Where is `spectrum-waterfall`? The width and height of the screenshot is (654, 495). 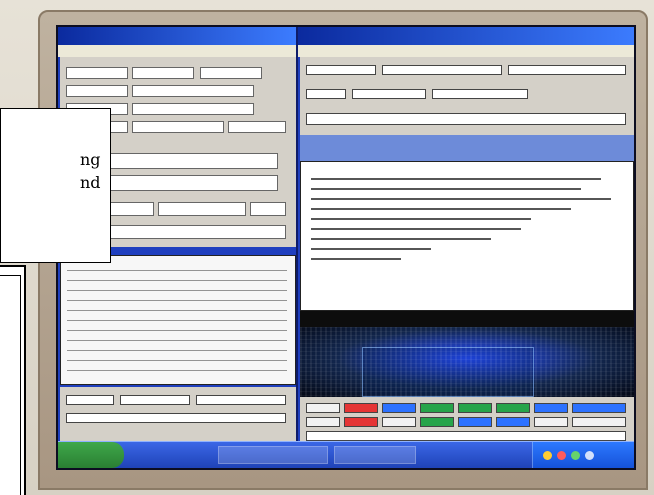 spectrum-waterfall is located at coordinates (467, 362).